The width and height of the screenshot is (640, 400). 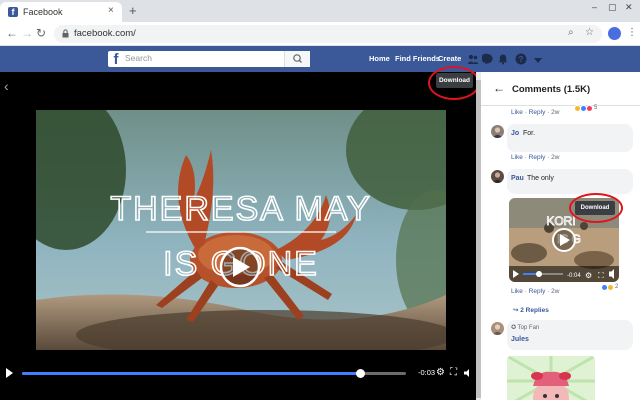 I want to click on download-highlight-circle, so click(x=454, y=83).